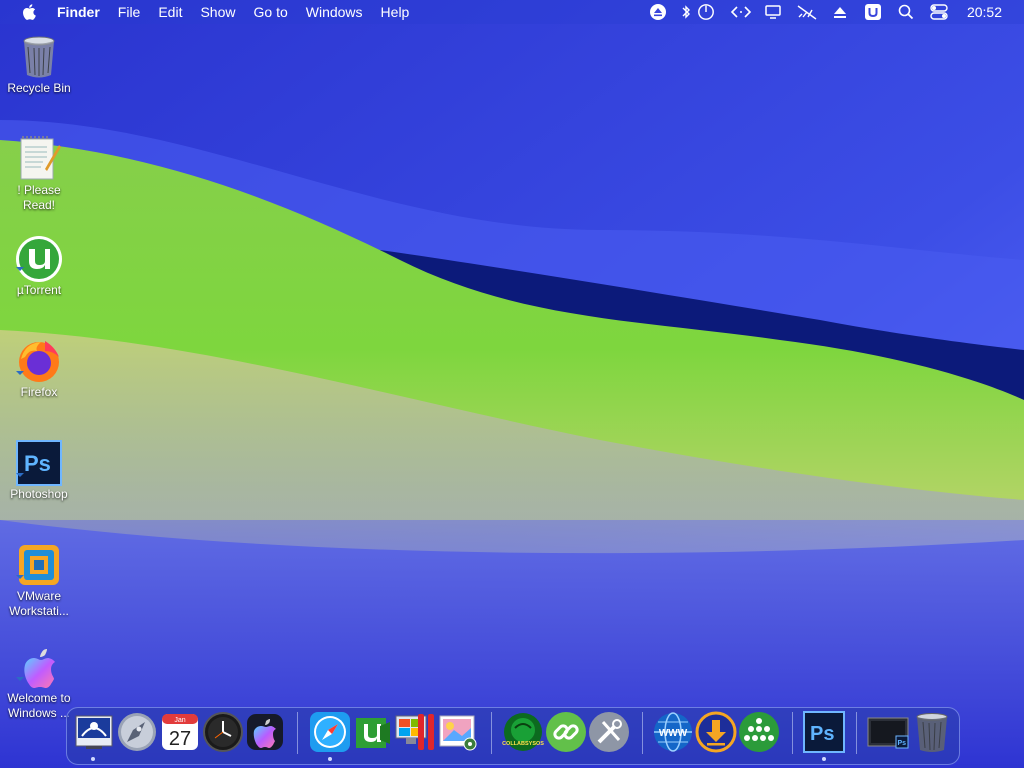 The image size is (1024, 768). I want to click on www-globe-icon: WWW, so click(673, 732).